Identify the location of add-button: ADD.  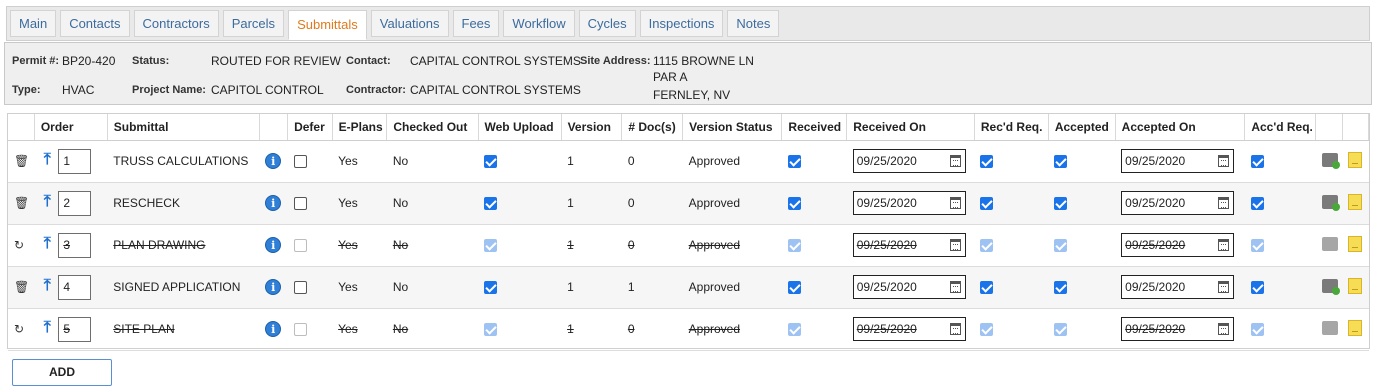
(62, 372).